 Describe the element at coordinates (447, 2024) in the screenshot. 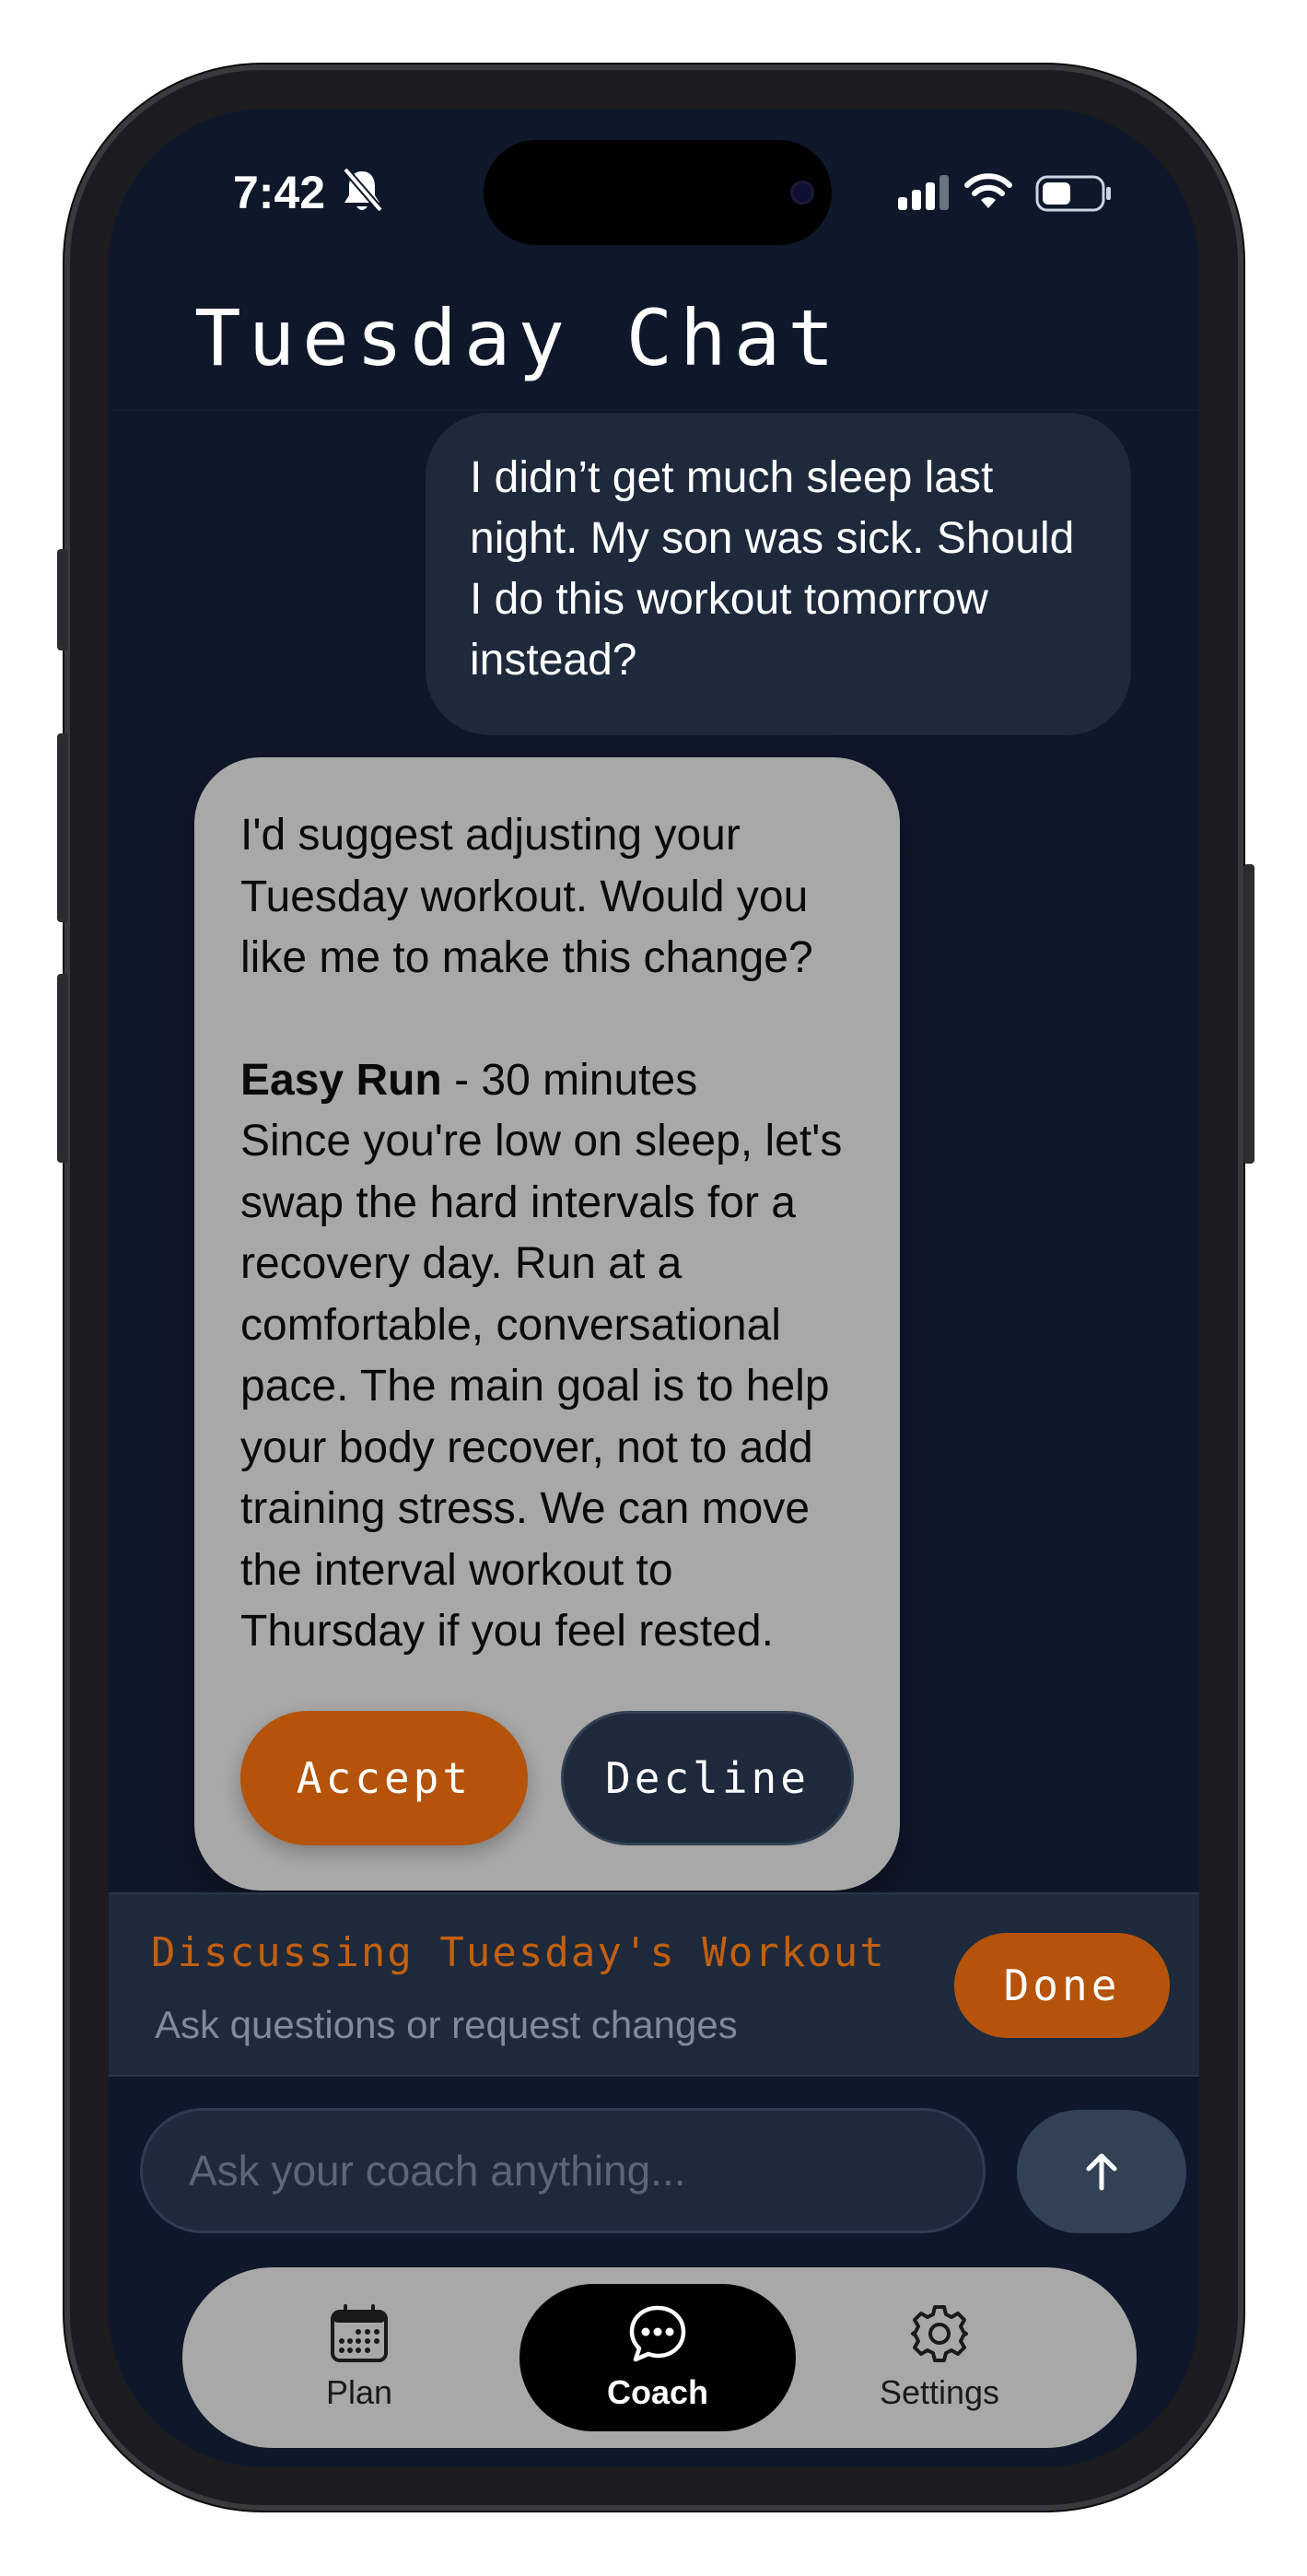

I see `context-banner-subtitle: Ask questions or request changes` at that location.